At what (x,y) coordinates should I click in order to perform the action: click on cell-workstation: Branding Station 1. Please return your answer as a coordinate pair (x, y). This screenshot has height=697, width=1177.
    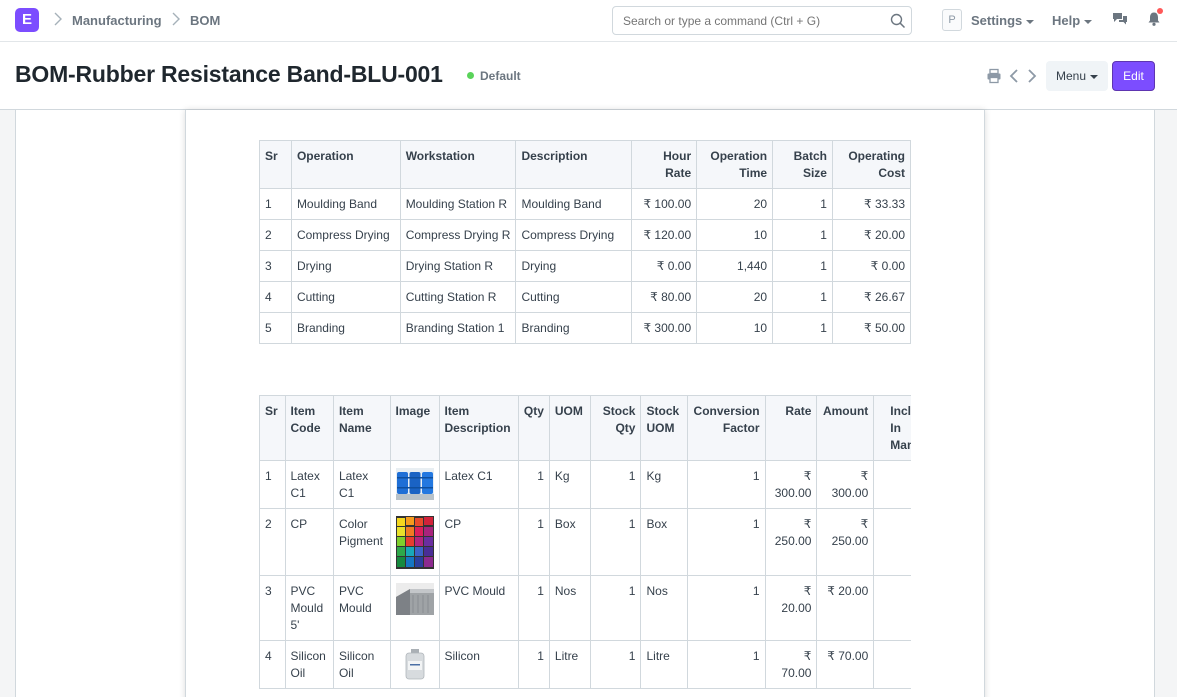
    Looking at the image, I should click on (458, 328).